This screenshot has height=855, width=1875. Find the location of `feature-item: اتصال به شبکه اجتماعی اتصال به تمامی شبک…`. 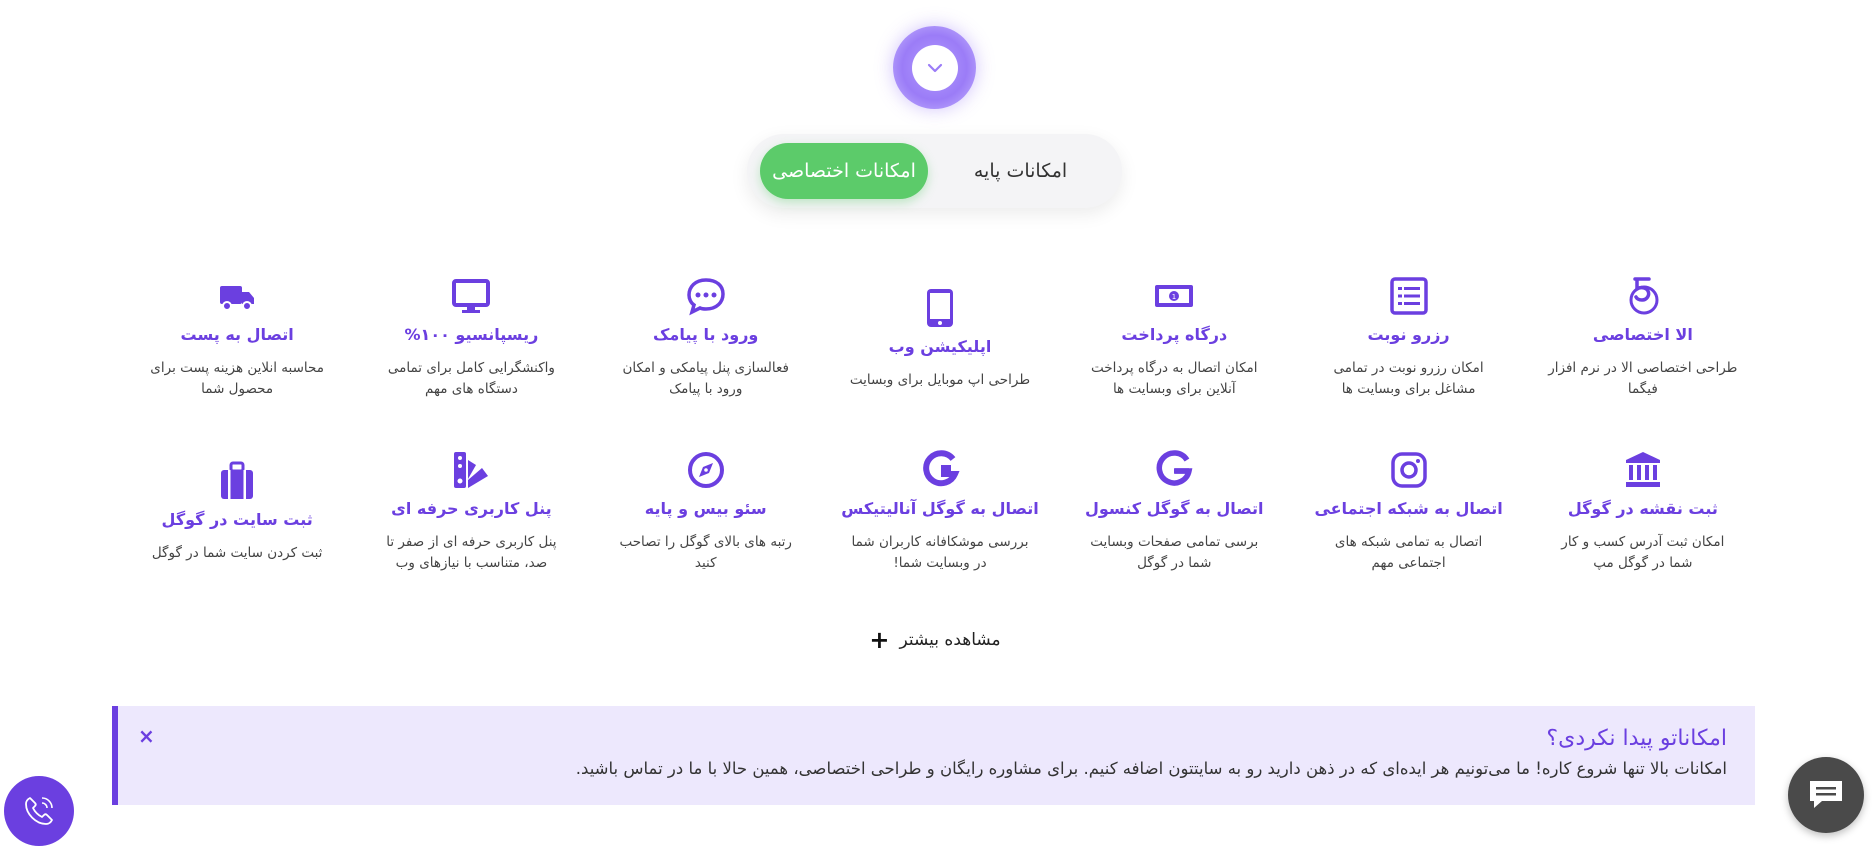

feature-item: اتصال به شبکه اجتماعی اتصال به تمامی شبک… is located at coordinates (1408, 514).